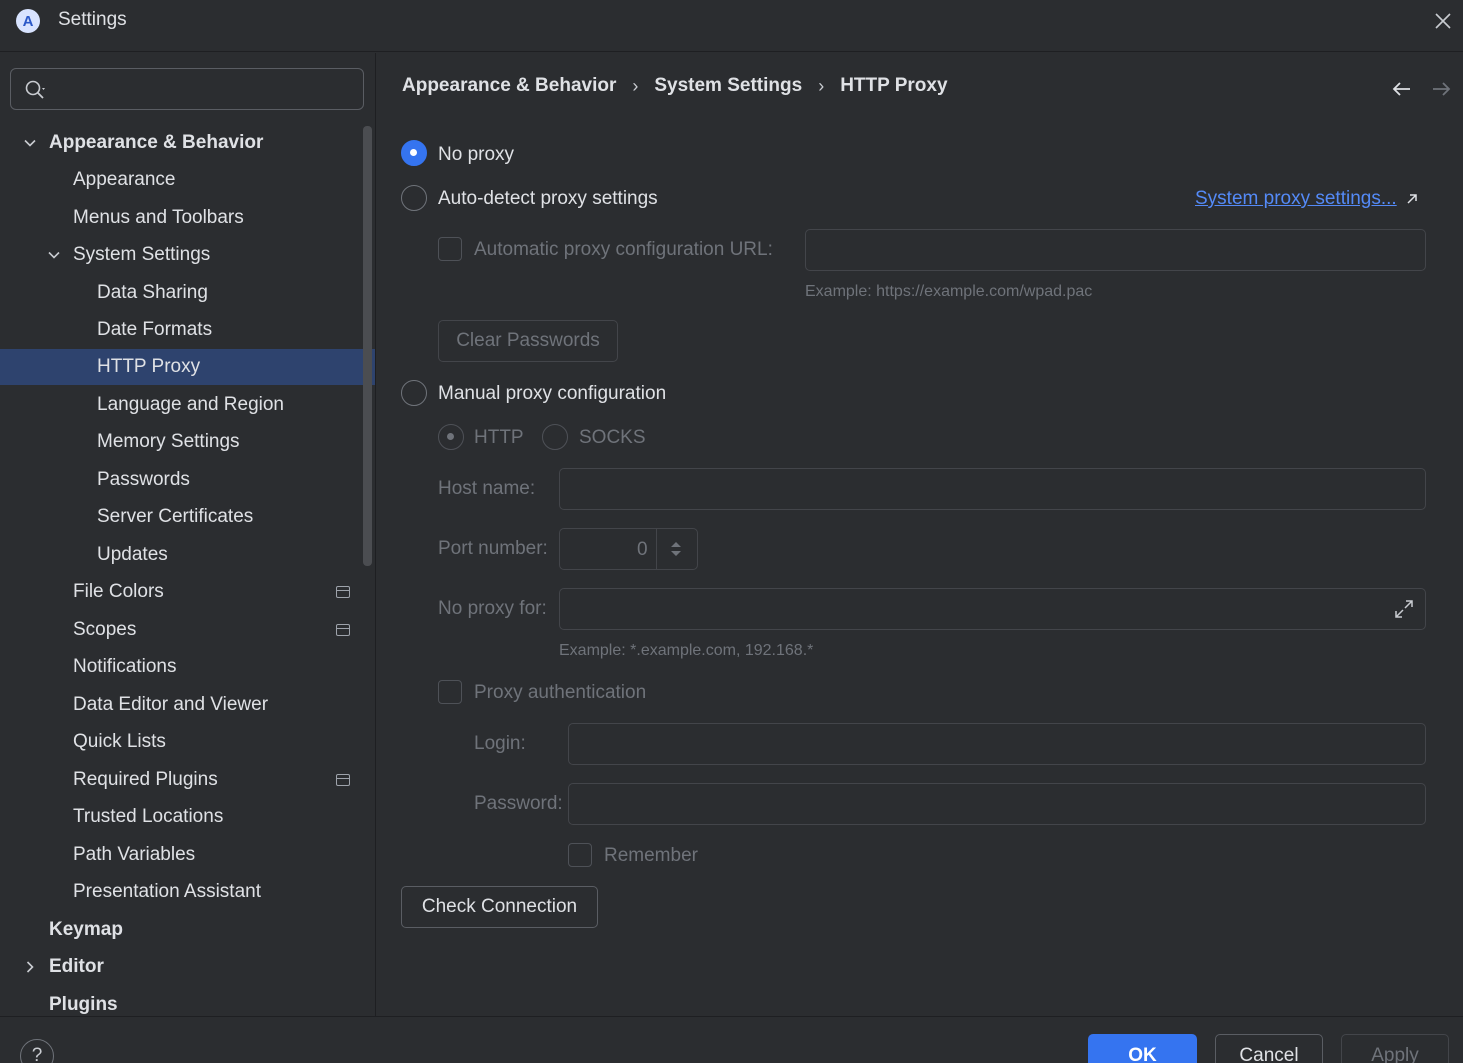  What do you see at coordinates (580, 855) in the screenshot?
I see `remember-checkbox` at bounding box center [580, 855].